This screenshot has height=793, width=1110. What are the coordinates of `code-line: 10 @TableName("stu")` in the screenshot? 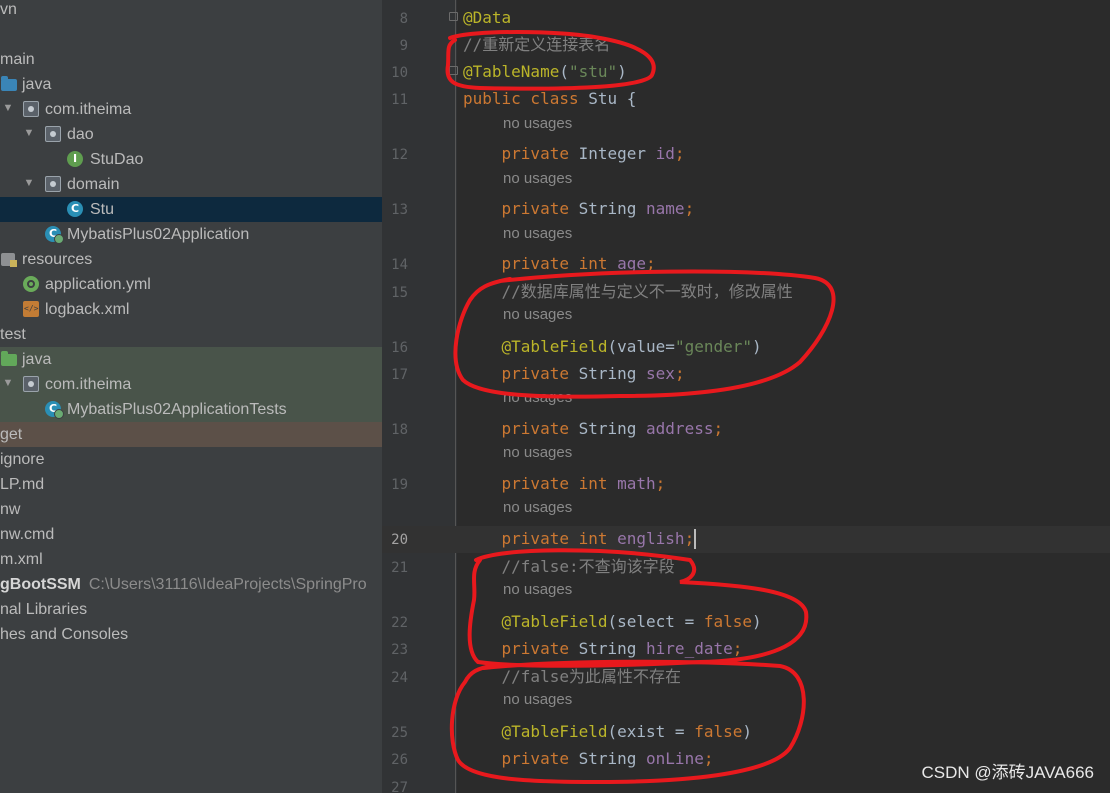 It's located at (555, 71).